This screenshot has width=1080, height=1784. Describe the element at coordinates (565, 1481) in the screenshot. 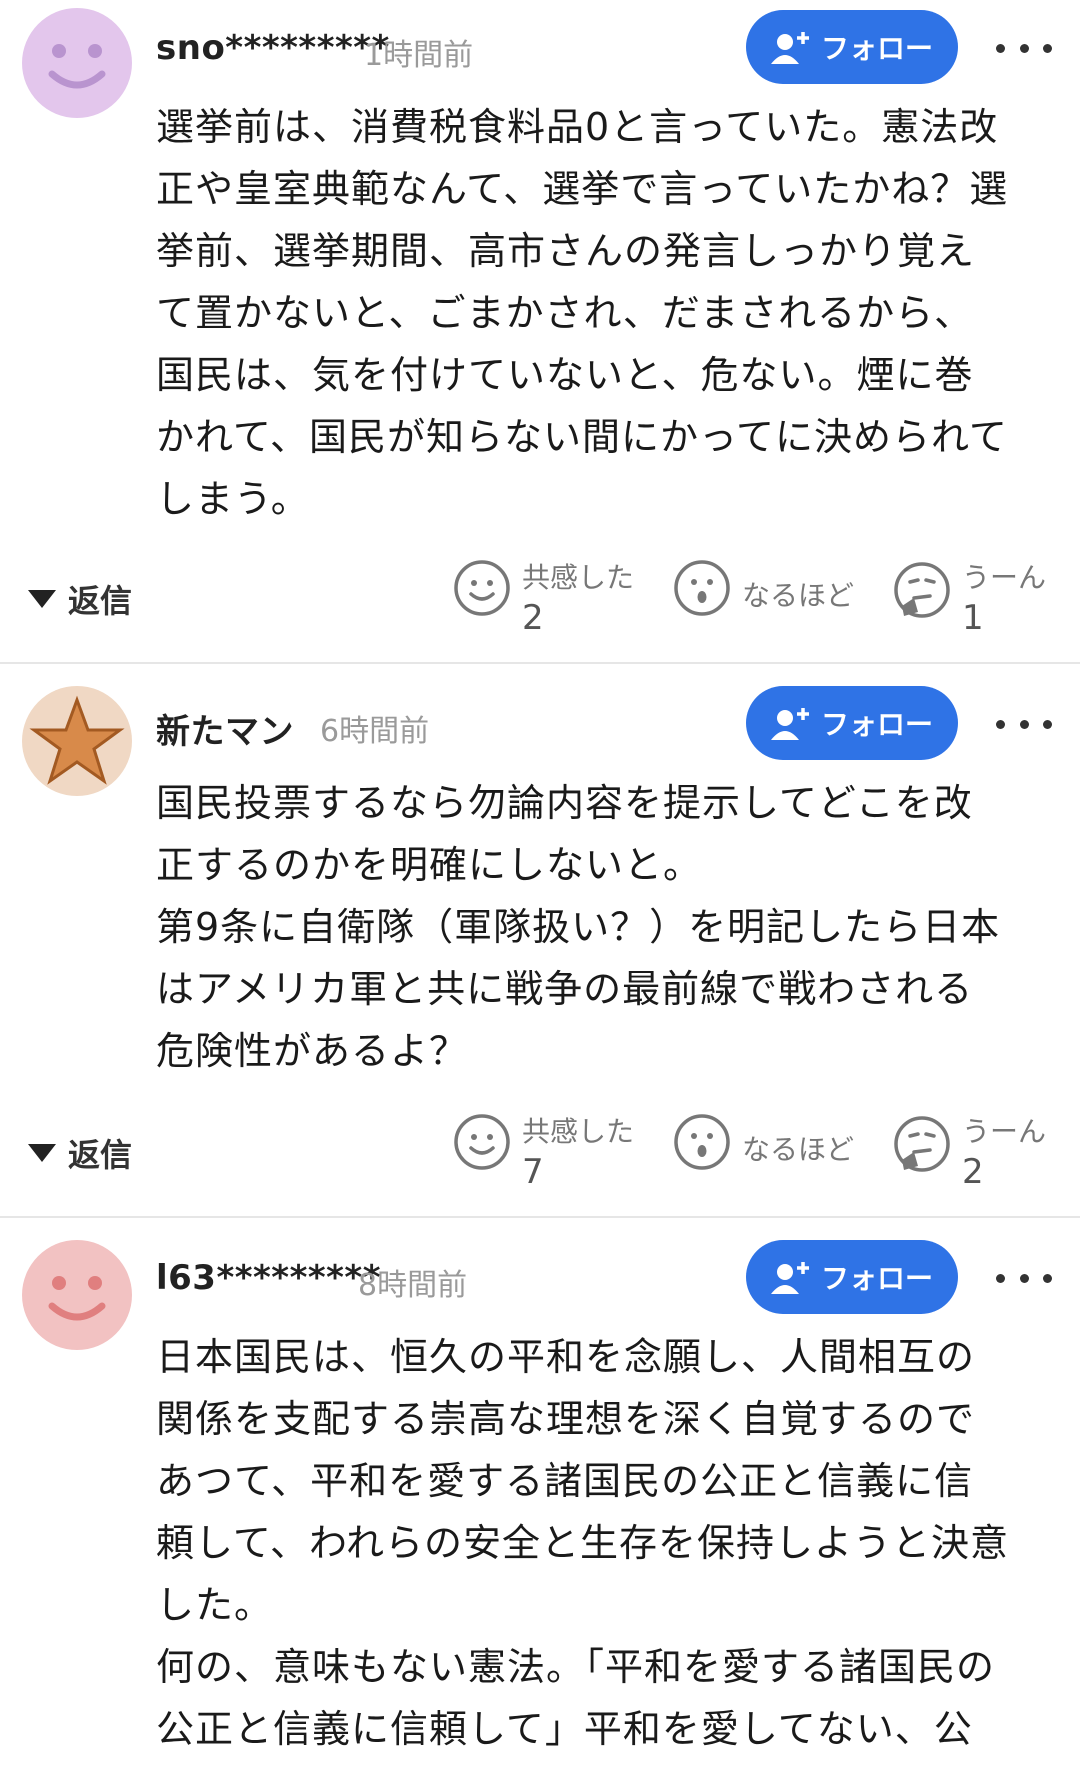

I see `comment-line: あつて、平和を愛する諸国民の公正と信義に信` at that location.